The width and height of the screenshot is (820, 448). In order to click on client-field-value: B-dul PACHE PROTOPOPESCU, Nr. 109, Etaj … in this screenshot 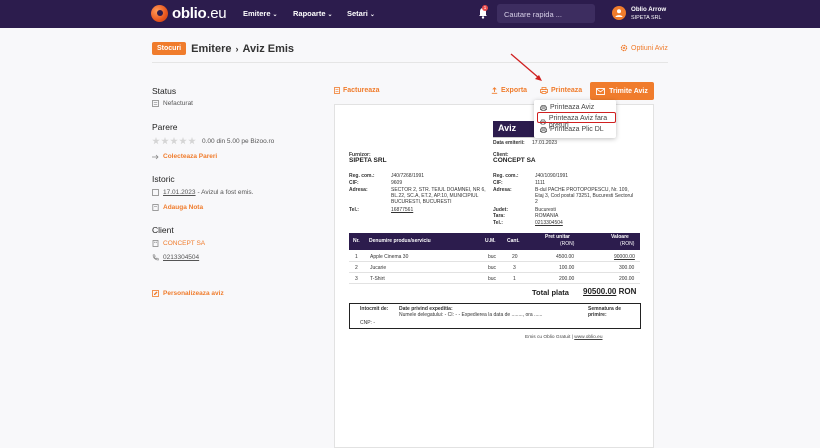, I will do `click(584, 196)`.